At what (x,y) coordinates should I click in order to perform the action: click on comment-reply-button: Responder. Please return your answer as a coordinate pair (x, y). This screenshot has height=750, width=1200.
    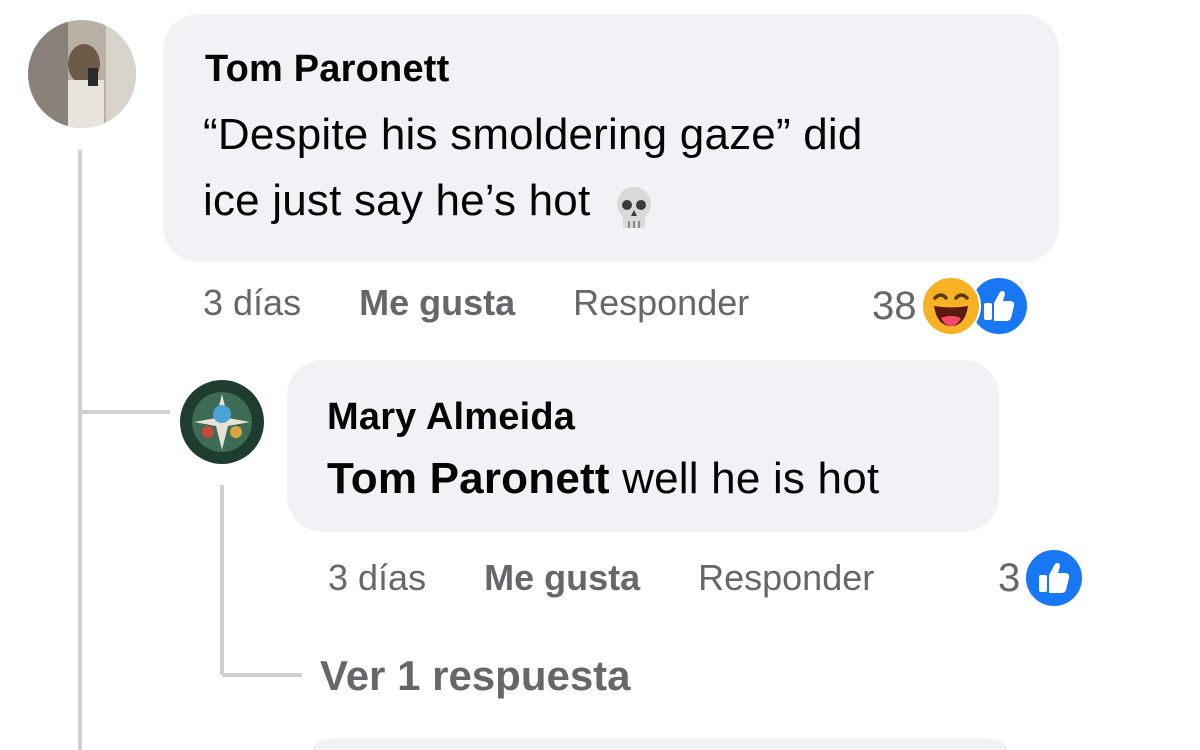
    Looking at the image, I should click on (661, 303).